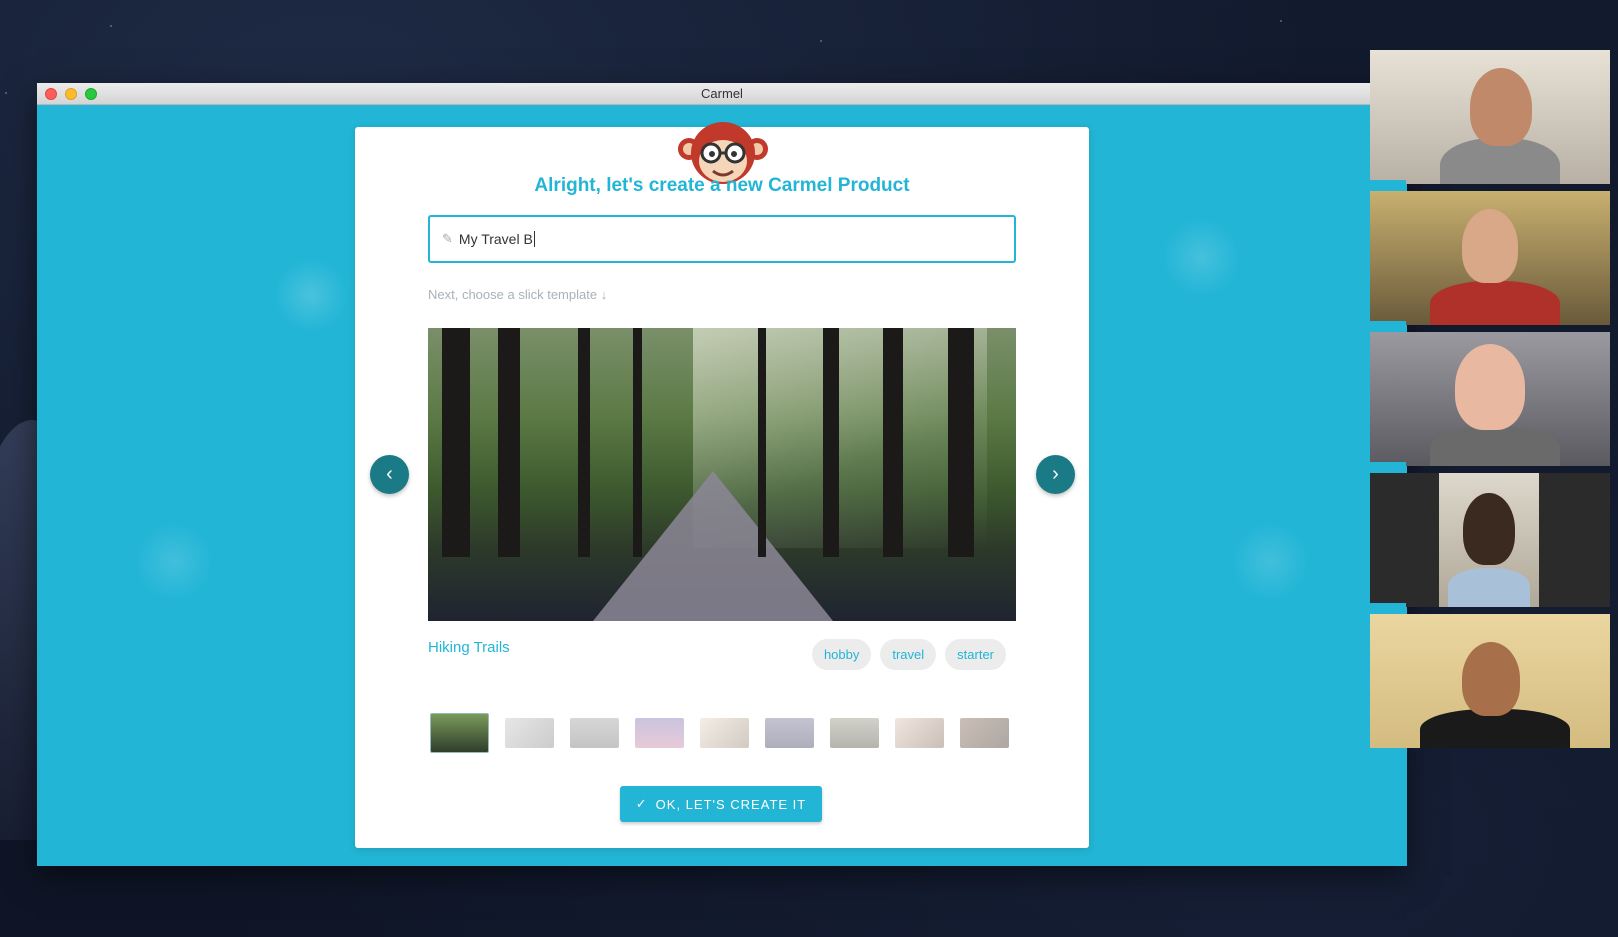  What do you see at coordinates (495, 239) in the screenshot?
I see `product-name-value: My Travel B` at bounding box center [495, 239].